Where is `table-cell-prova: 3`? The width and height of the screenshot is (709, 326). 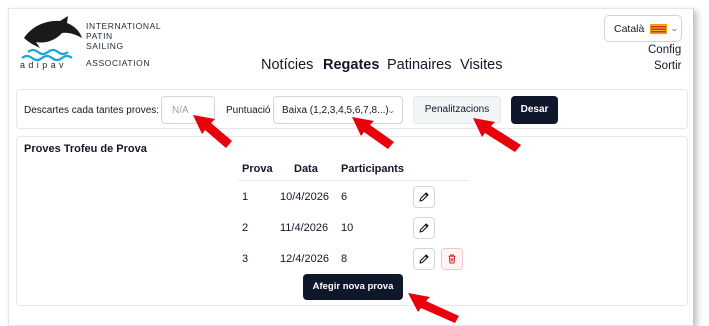
table-cell-prova: 3 is located at coordinates (245, 259).